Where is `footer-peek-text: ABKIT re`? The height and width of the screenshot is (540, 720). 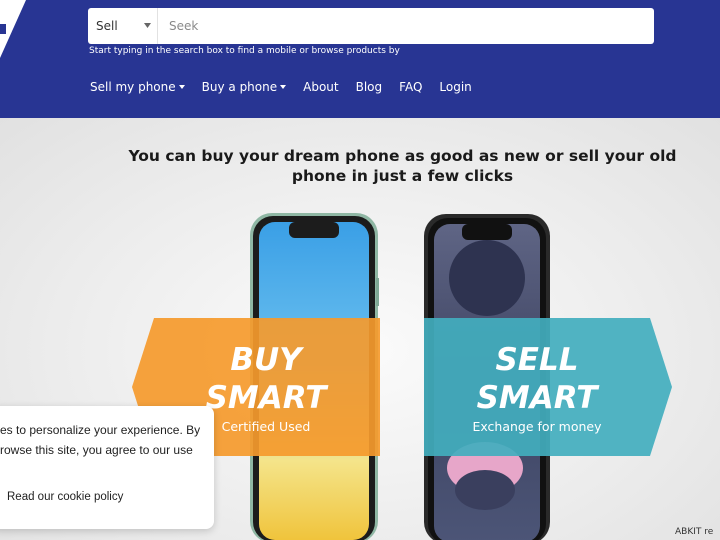 footer-peek-text: ABKIT re is located at coordinates (694, 532).